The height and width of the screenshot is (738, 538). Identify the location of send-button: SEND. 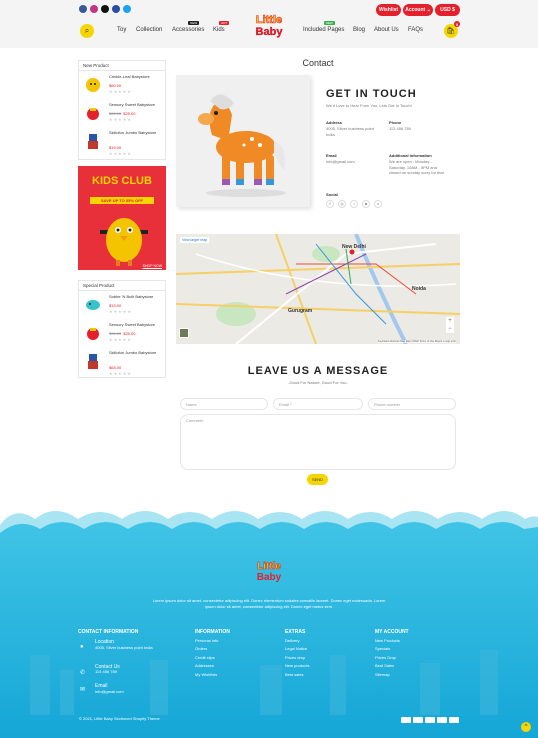
(317, 479).